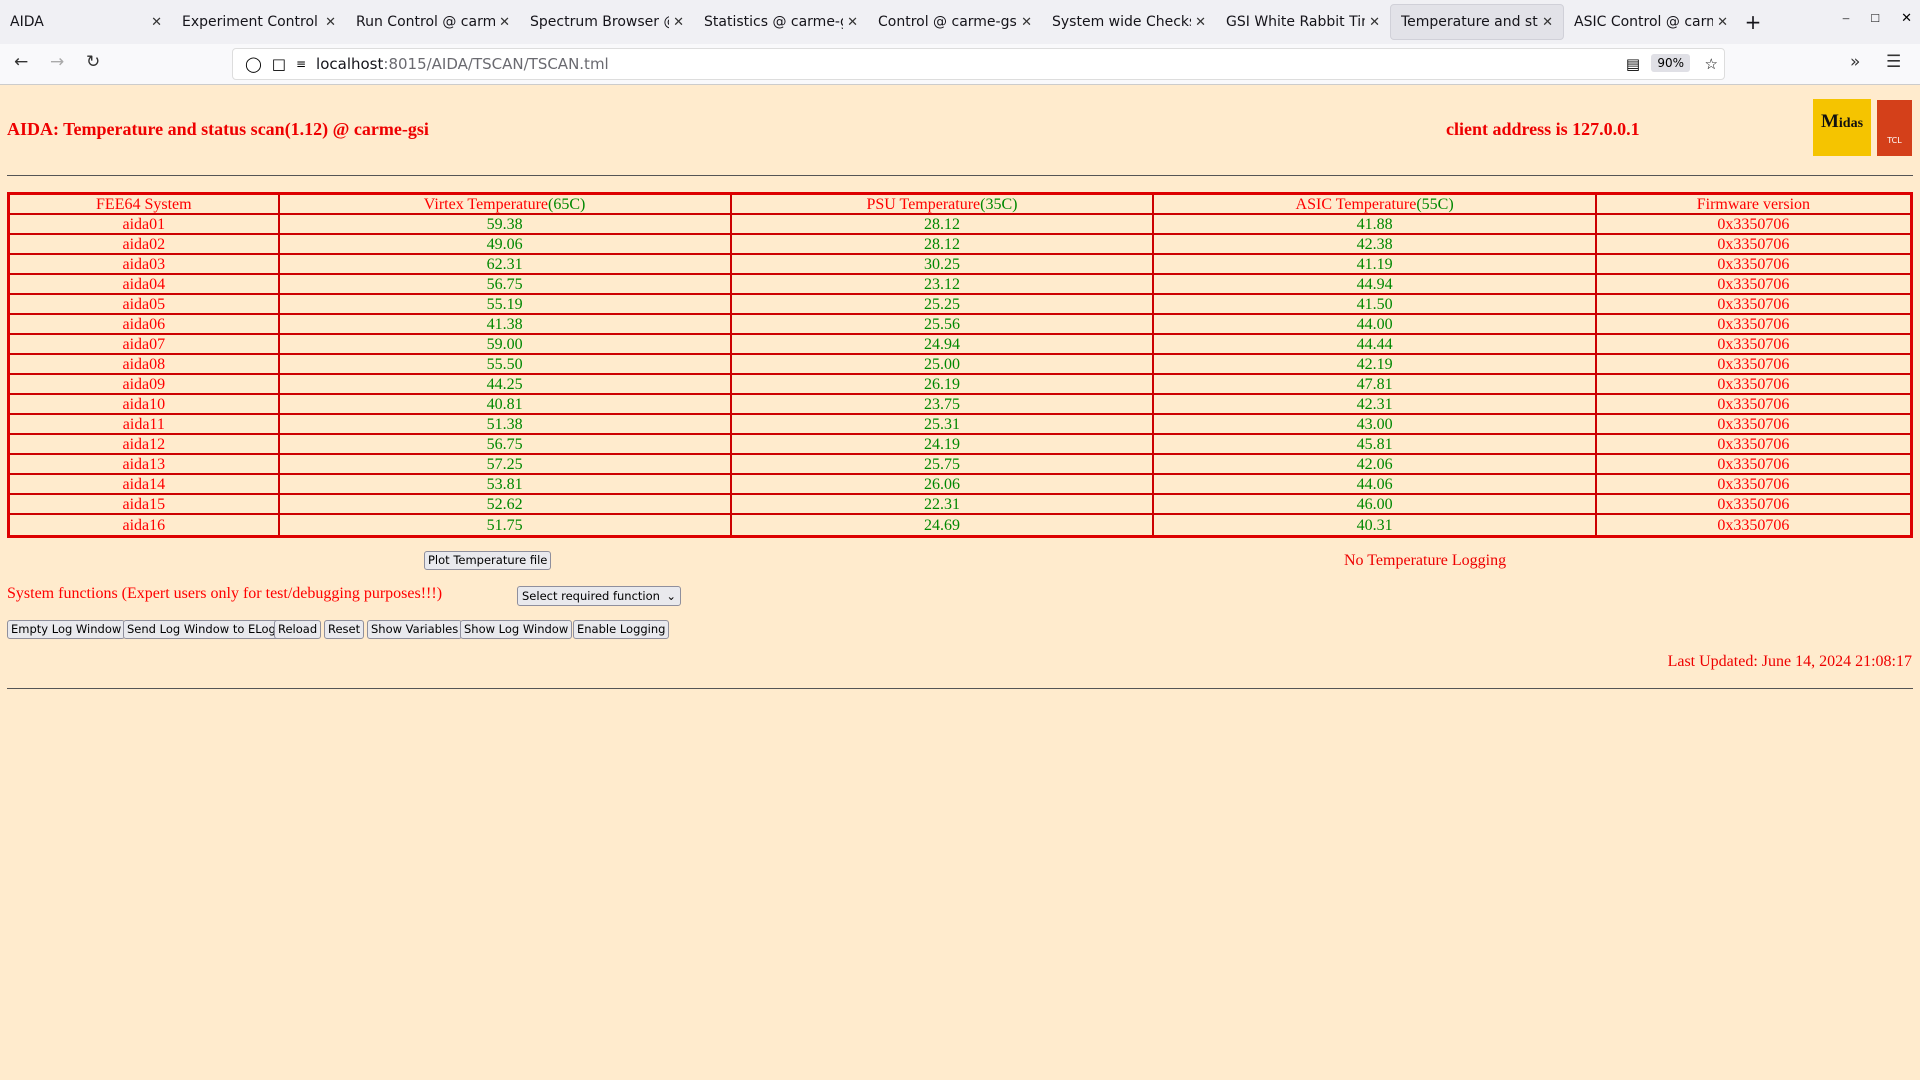 This screenshot has height=1080, width=1920. What do you see at coordinates (1375, 445) in the screenshot?
I see `asic-temp-cell: 45.81` at bounding box center [1375, 445].